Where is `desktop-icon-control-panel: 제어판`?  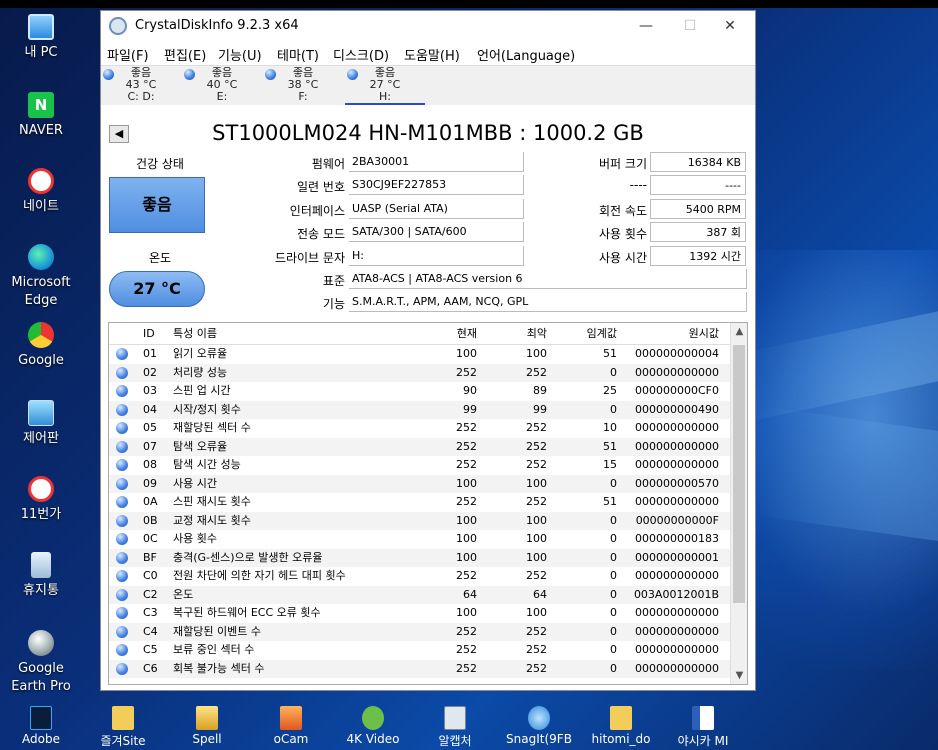
desktop-icon-control-panel: 제어판 is located at coordinates (41, 424).